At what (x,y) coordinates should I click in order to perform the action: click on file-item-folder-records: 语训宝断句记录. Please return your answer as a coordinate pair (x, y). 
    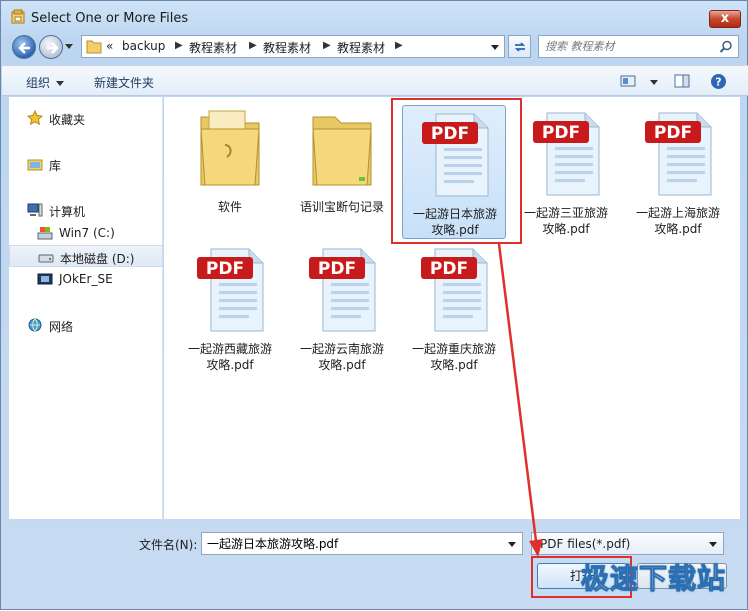
    Looking at the image, I should click on (342, 166).